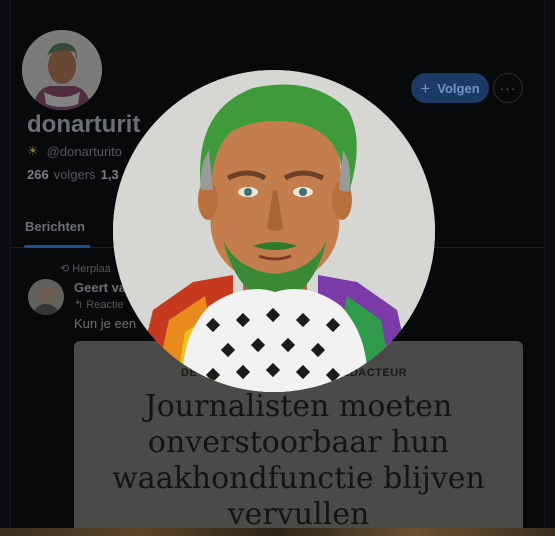 The image size is (555, 536). I want to click on follow-label: Volgen, so click(458, 88).